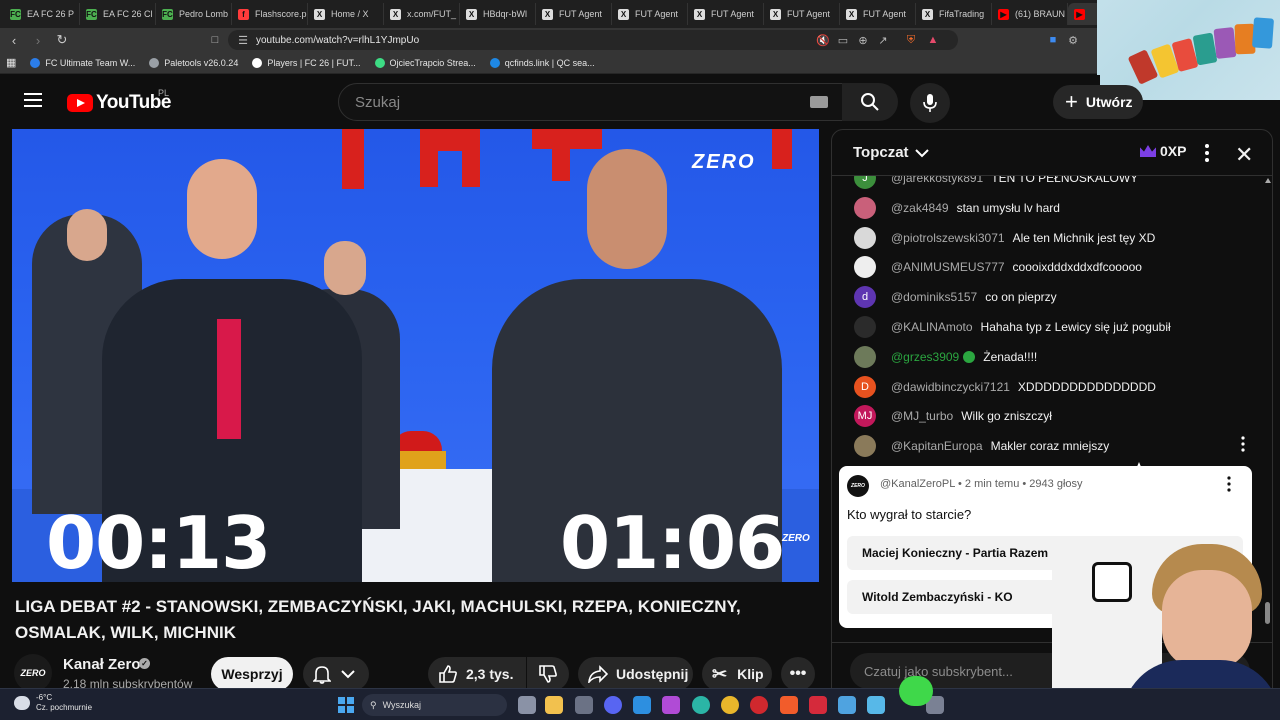 This screenshot has height=720, width=1280. I want to click on browser-tab: X FifaTrading, so click(954, 14).